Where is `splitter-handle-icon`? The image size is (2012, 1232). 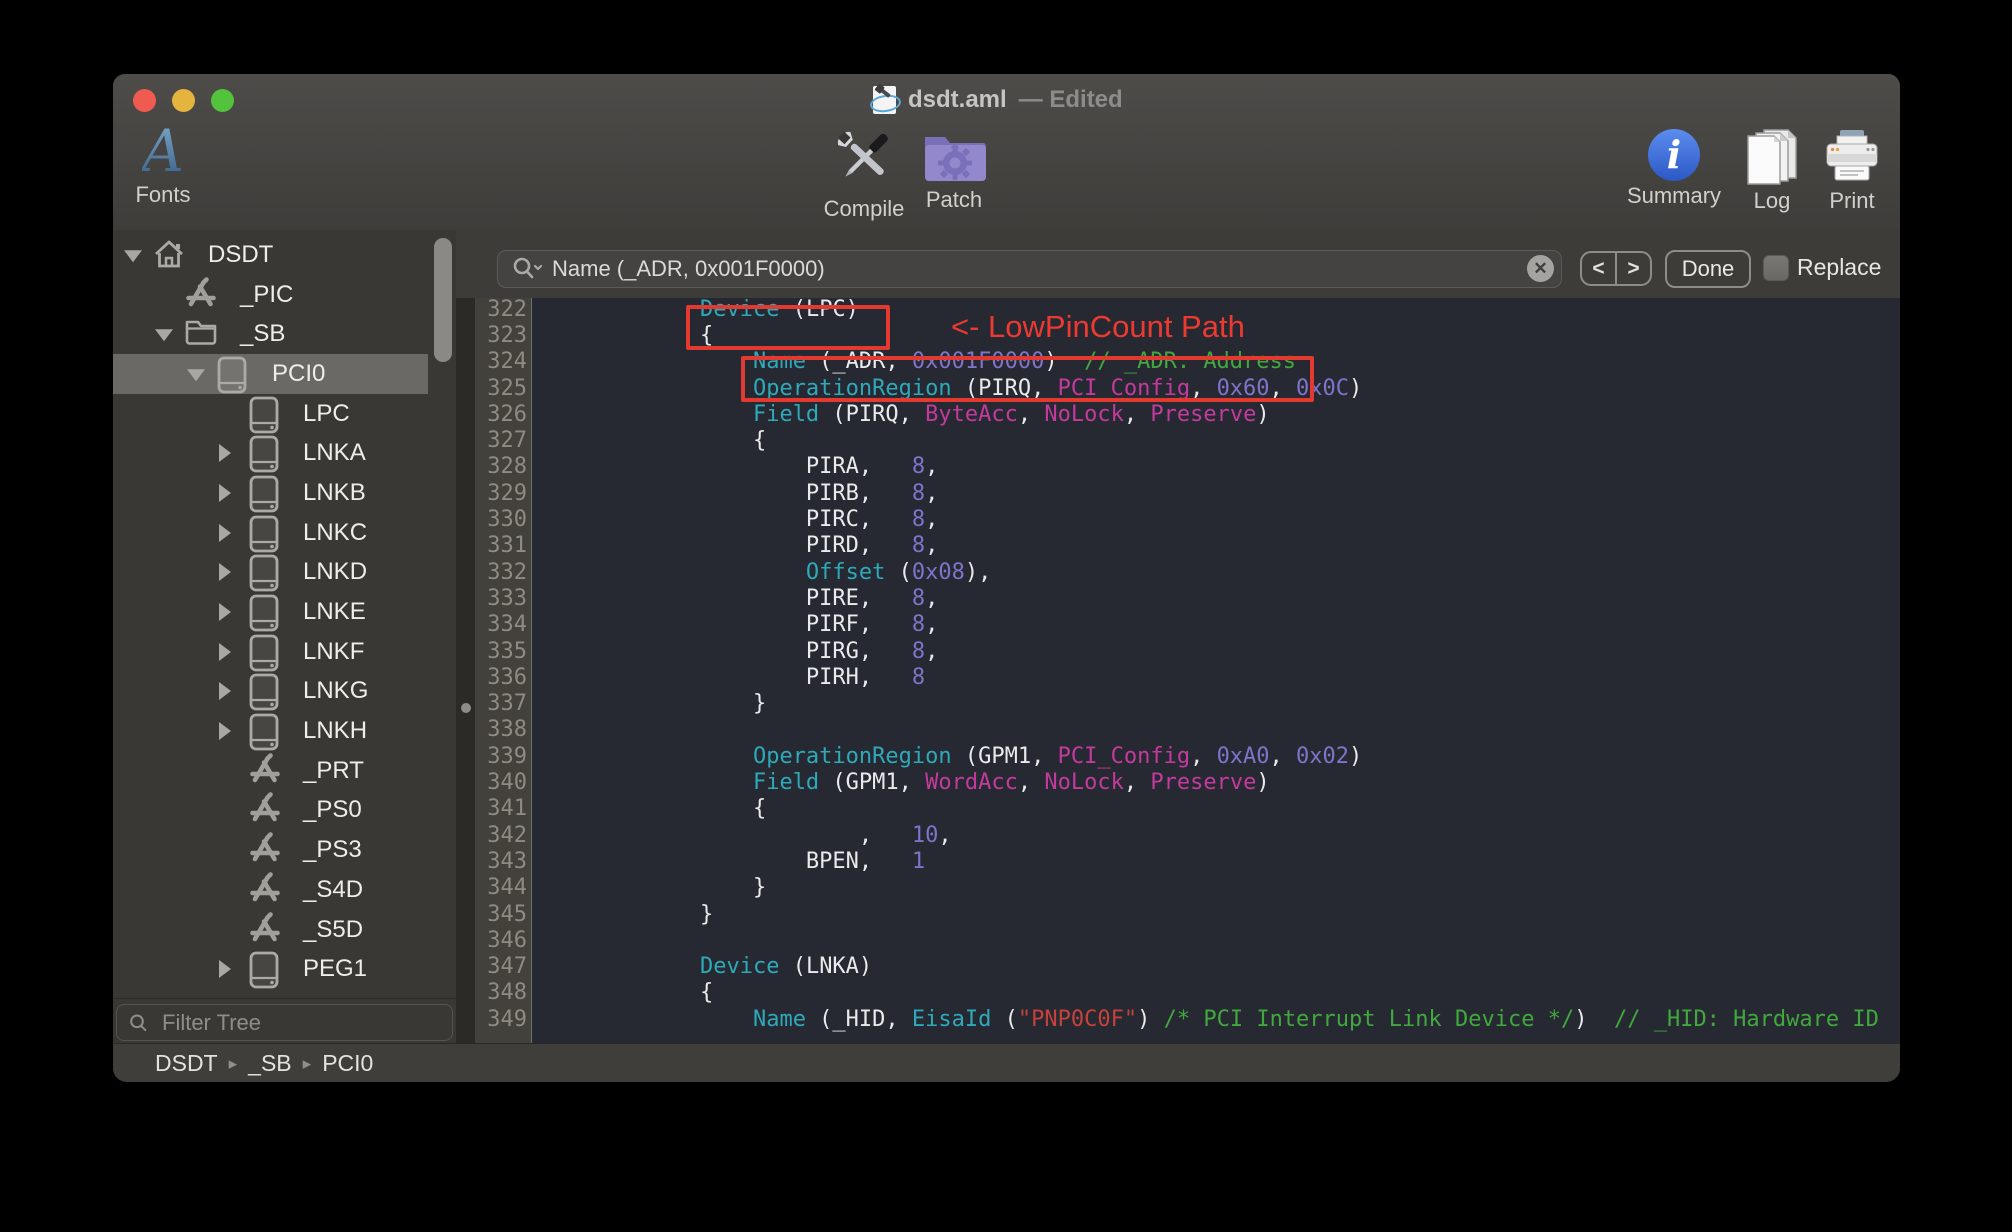
splitter-handle-icon is located at coordinates (466, 708).